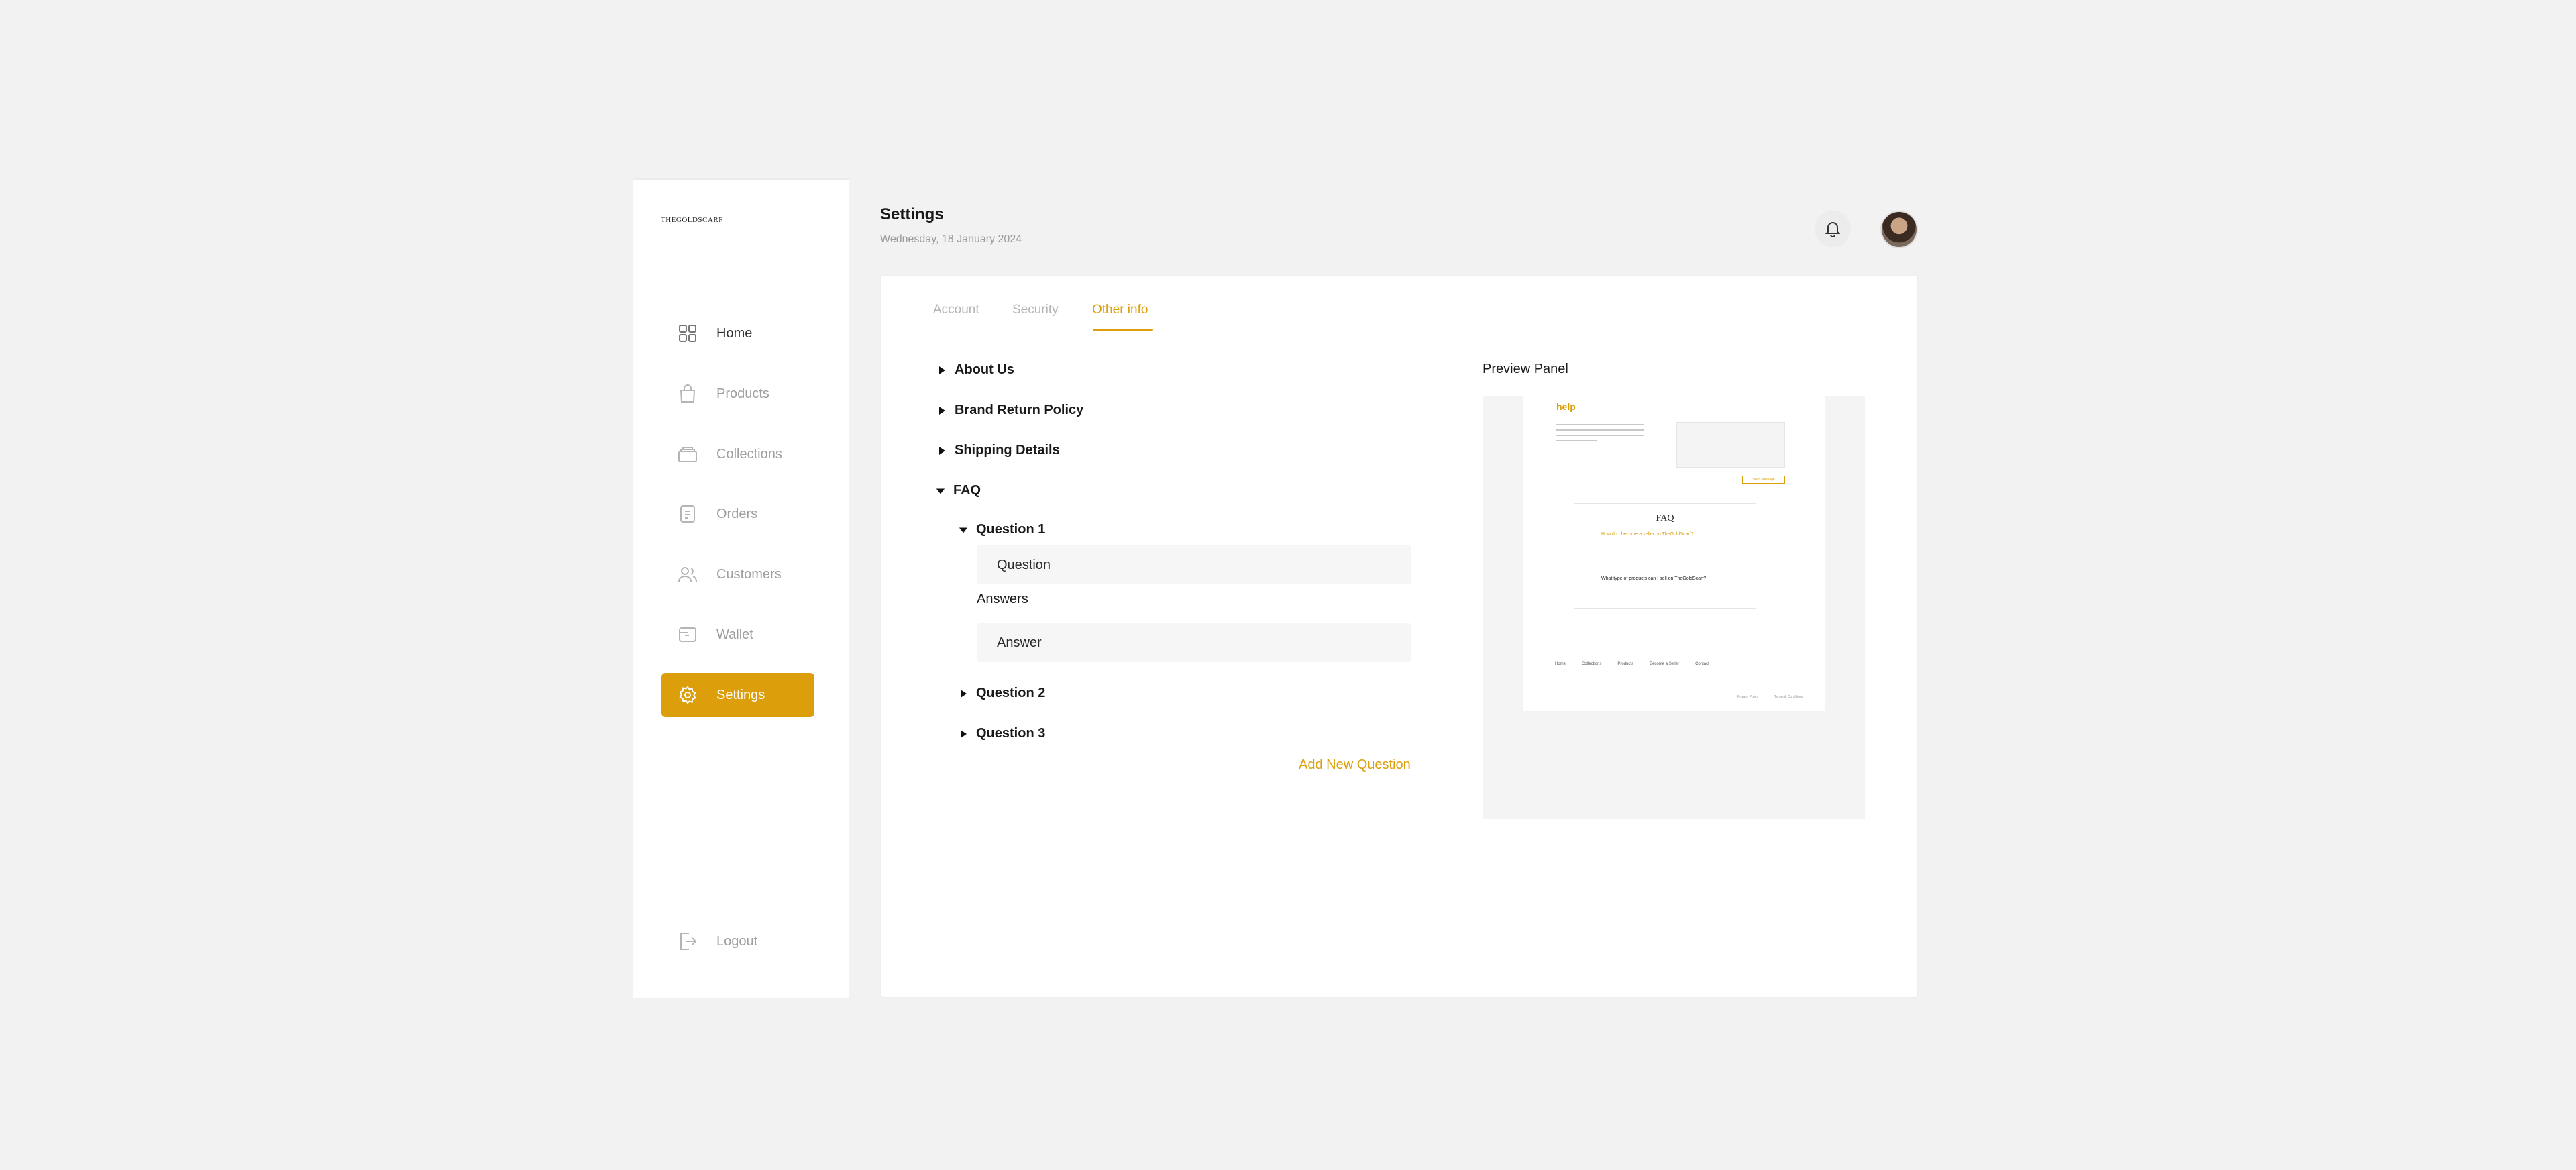 The height and width of the screenshot is (1170, 2576). Describe the element at coordinates (688, 454) in the screenshot. I see `stack-icon` at that location.